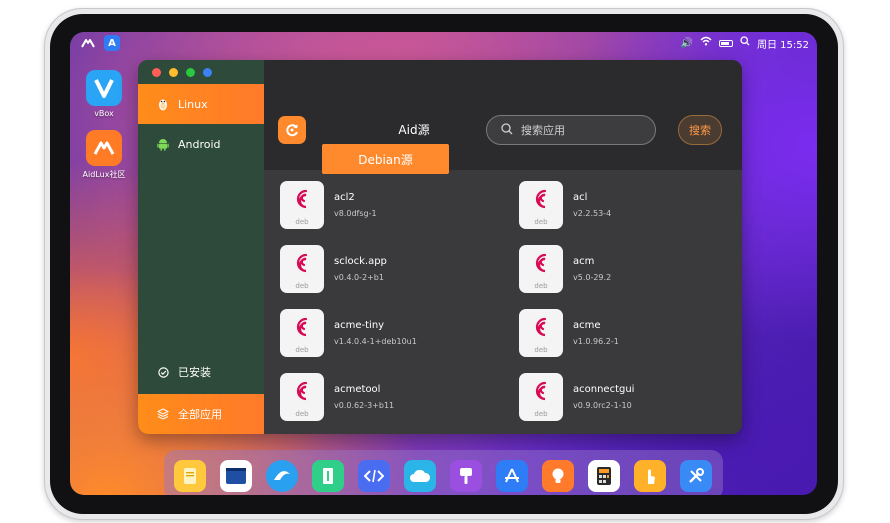 The width and height of the screenshot is (890, 523). Describe the element at coordinates (344, 197) in the screenshot. I see `package-name: acl2` at that location.